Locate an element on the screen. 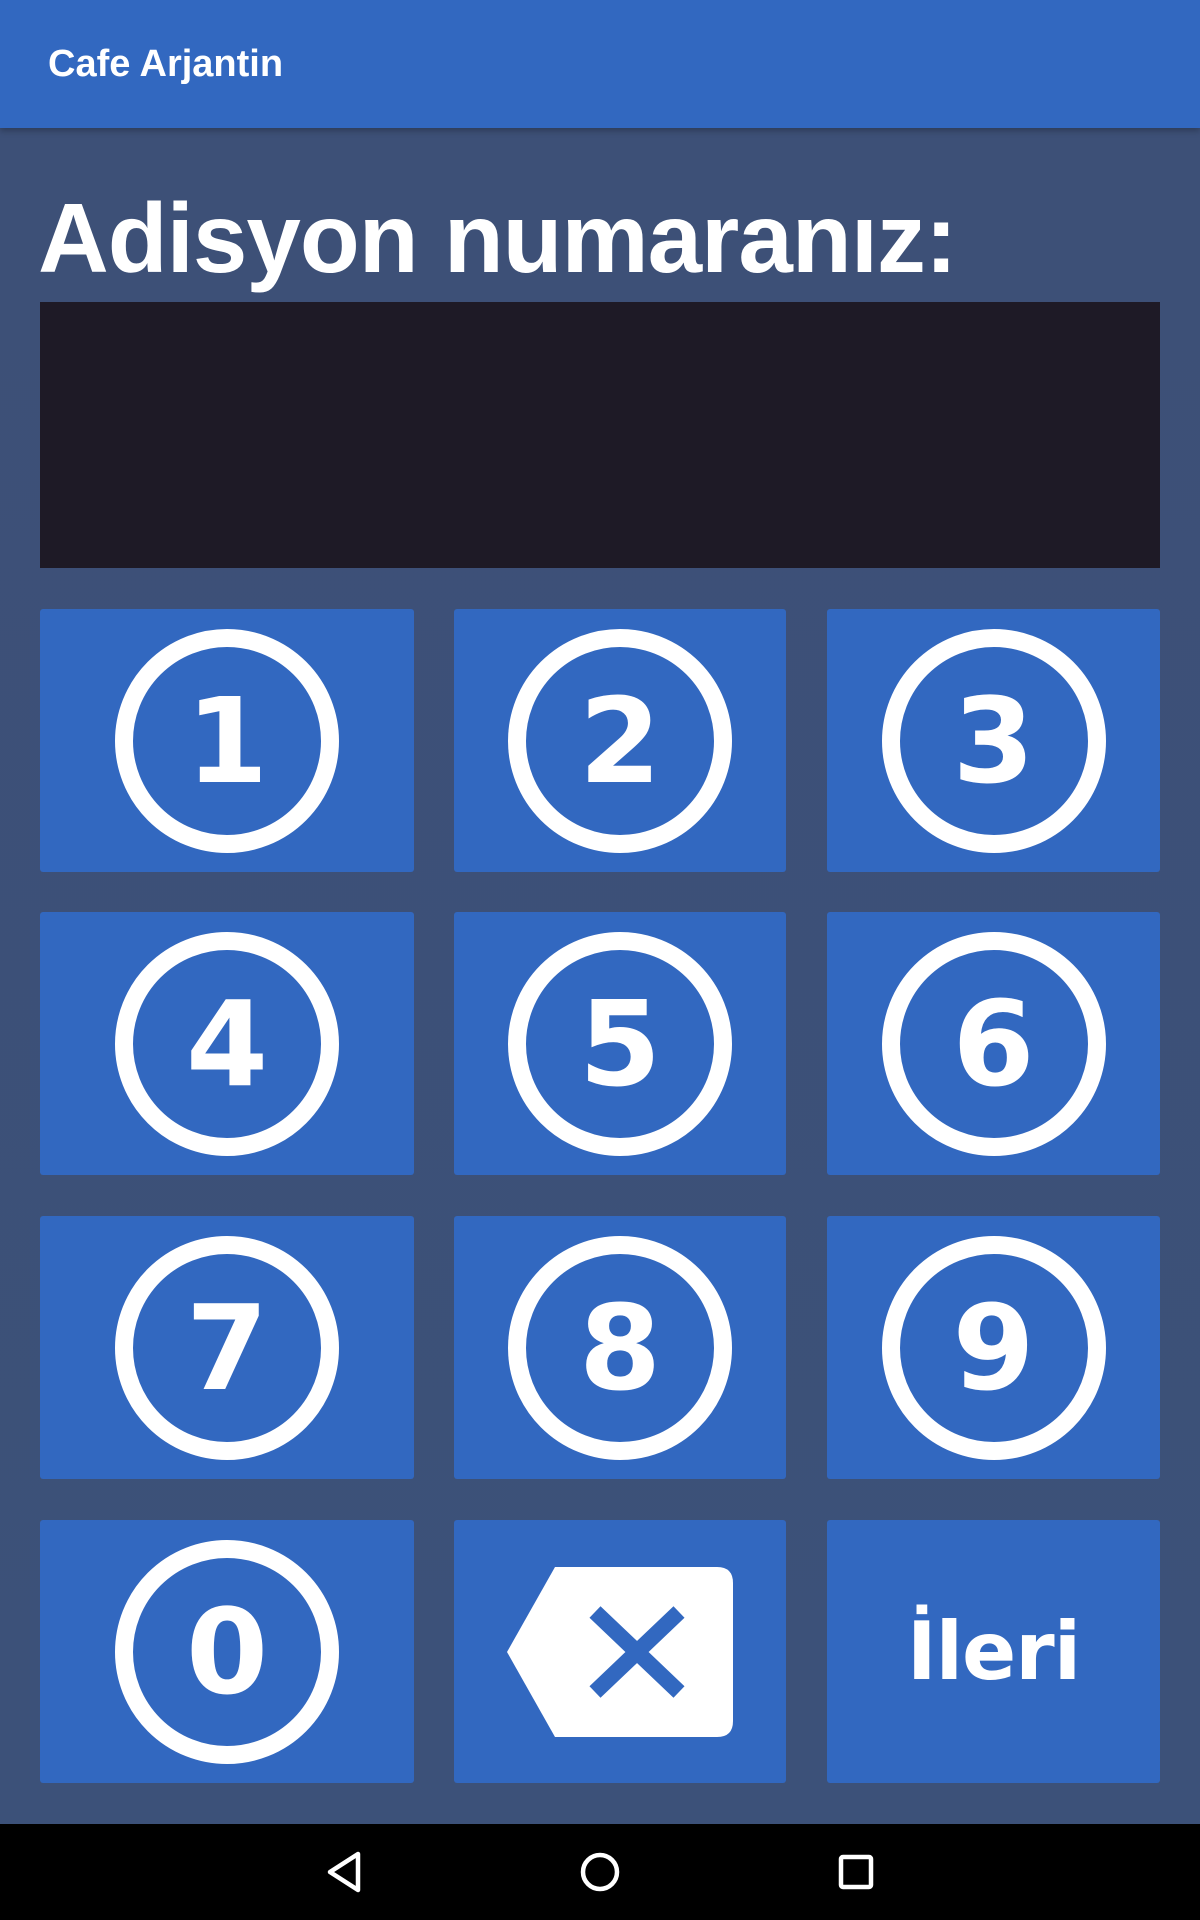 The width and height of the screenshot is (1200, 1920). key-2-label: 2 is located at coordinates (620, 740).